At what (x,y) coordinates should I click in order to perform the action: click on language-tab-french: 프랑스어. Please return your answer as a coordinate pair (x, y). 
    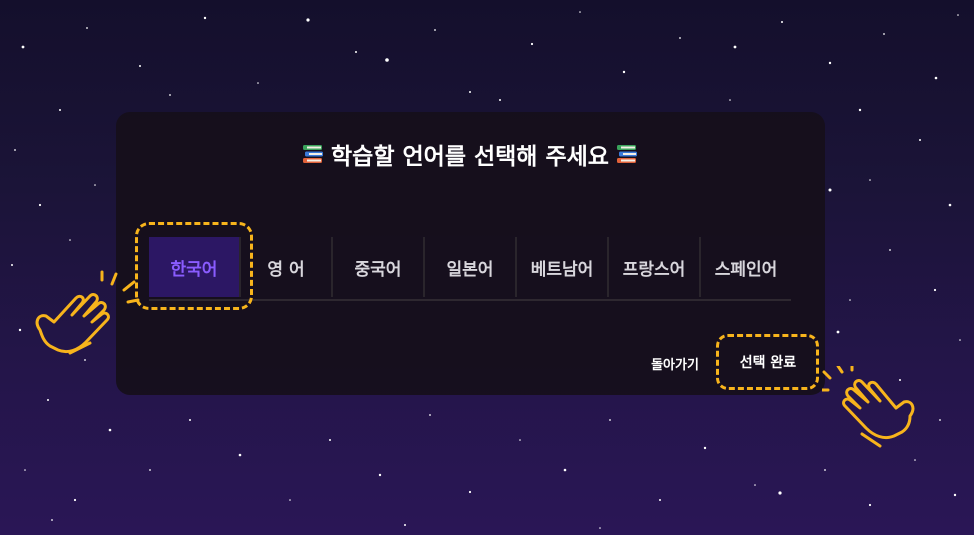
    Looking at the image, I should click on (655, 267).